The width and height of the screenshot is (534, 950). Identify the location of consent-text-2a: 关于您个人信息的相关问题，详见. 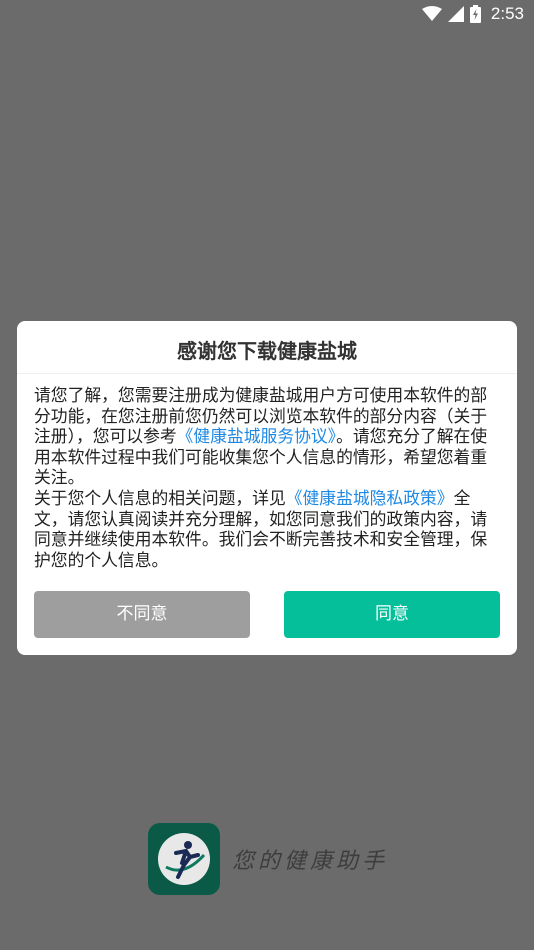
(160, 497).